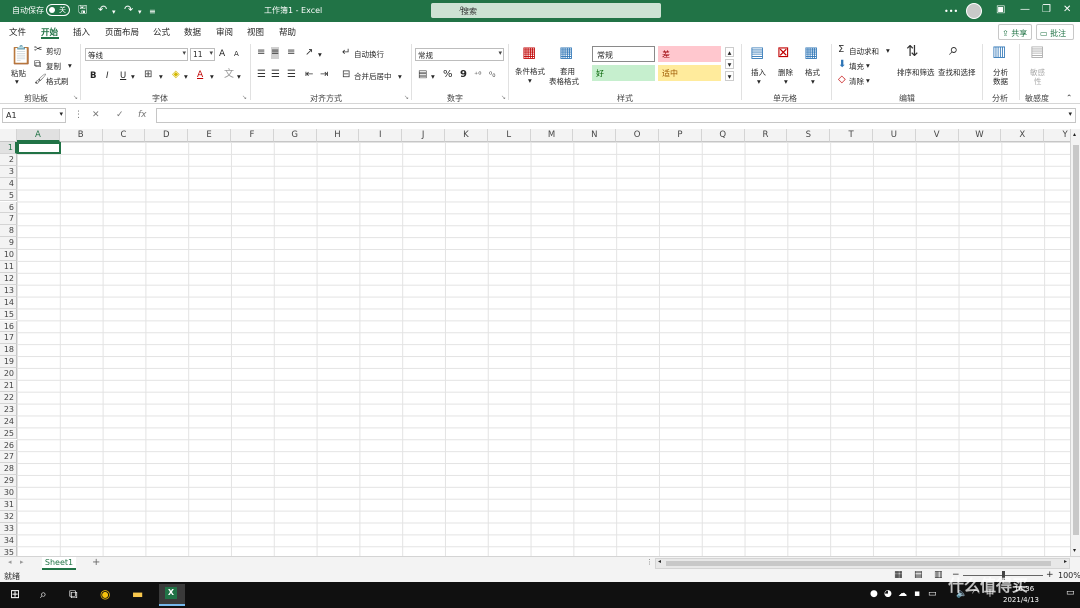 This screenshot has width=1080, height=608. Describe the element at coordinates (142, 115) in the screenshot. I see `insert-function-icon: fx` at that location.